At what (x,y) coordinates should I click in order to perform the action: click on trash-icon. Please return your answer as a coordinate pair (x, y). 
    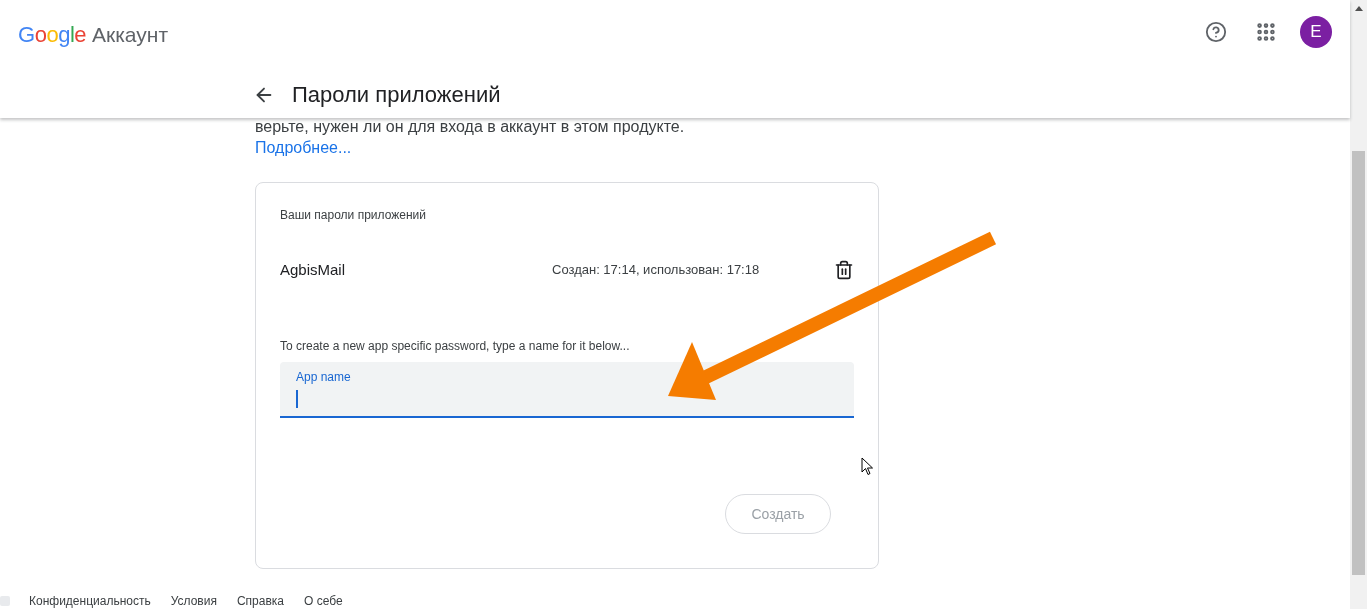
    Looking at the image, I should click on (844, 270).